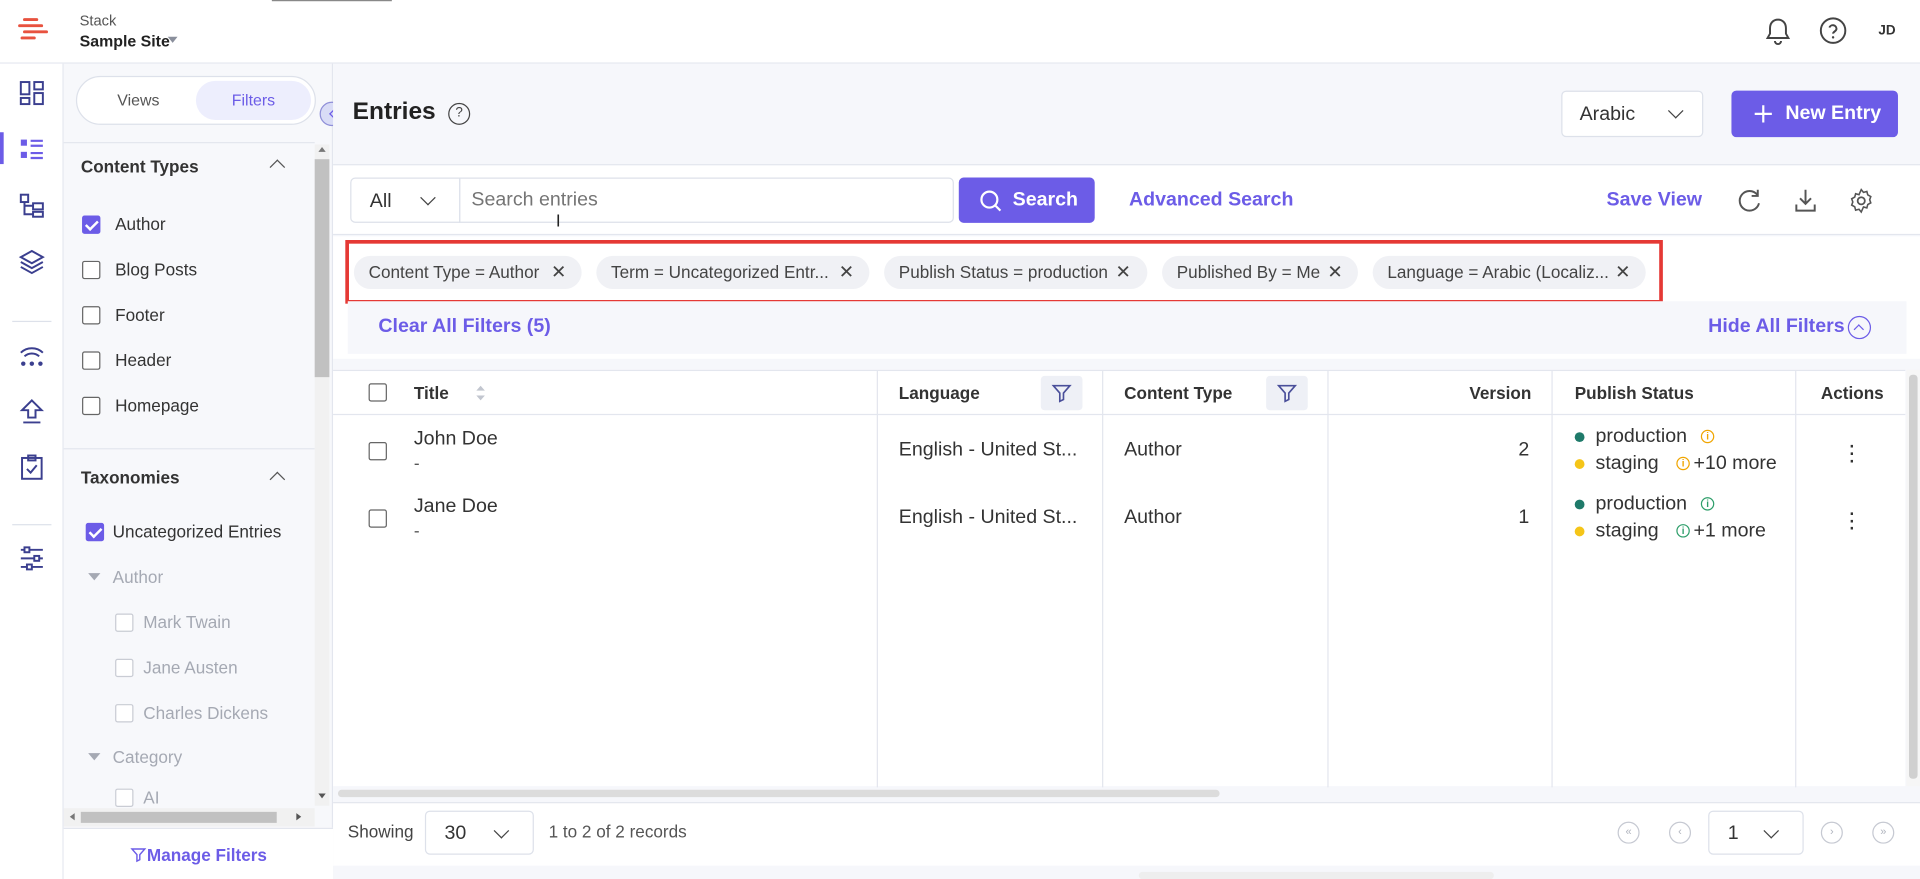  Describe the element at coordinates (1680, 832) in the screenshot. I see `previous-page-icon: ‹` at that location.